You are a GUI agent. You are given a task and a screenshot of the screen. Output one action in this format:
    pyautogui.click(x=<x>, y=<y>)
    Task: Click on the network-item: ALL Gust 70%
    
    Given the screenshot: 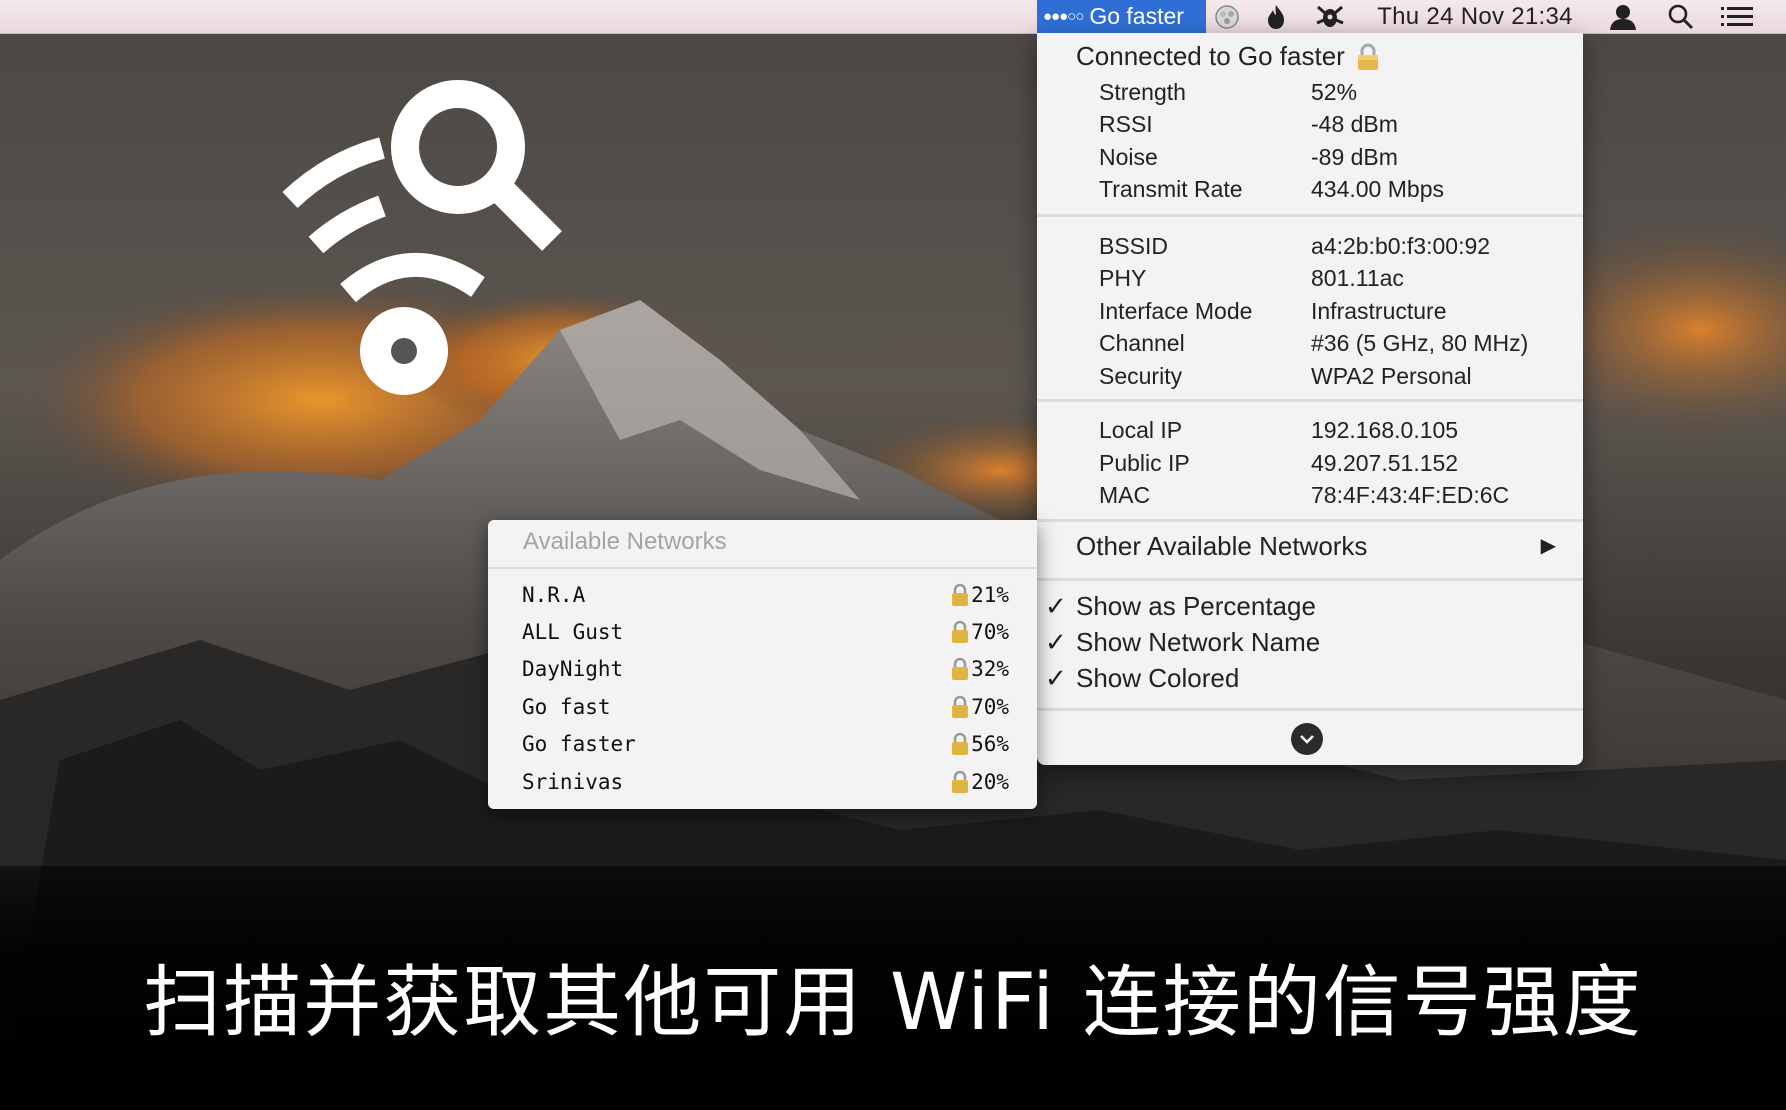 What is the action you would take?
    pyautogui.click(x=765, y=632)
    